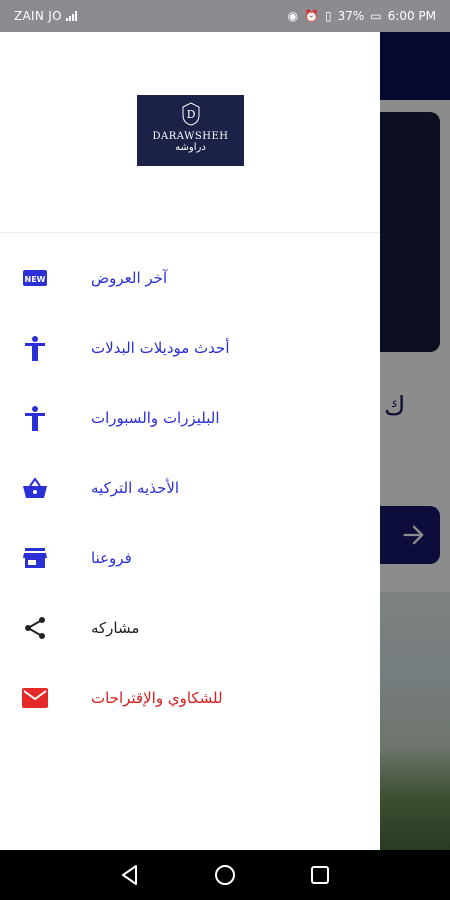 The height and width of the screenshot is (900, 450). What do you see at coordinates (190, 278) in the screenshot?
I see `menu-item-latest-offers: NEW آخر العروض` at bounding box center [190, 278].